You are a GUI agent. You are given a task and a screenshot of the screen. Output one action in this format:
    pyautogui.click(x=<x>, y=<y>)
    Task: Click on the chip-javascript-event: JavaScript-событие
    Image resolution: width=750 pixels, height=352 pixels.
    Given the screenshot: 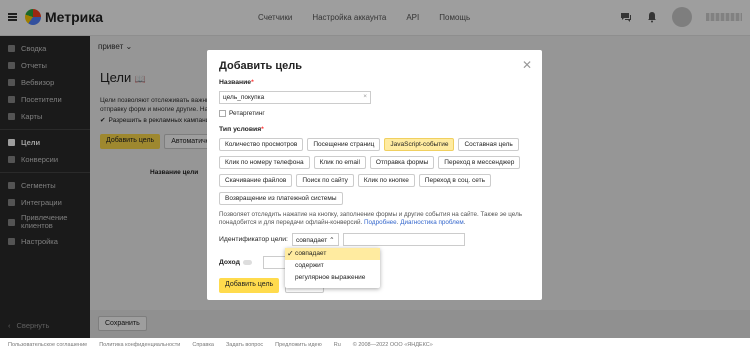 What is the action you would take?
    pyautogui.click(x=419, y=144)
    